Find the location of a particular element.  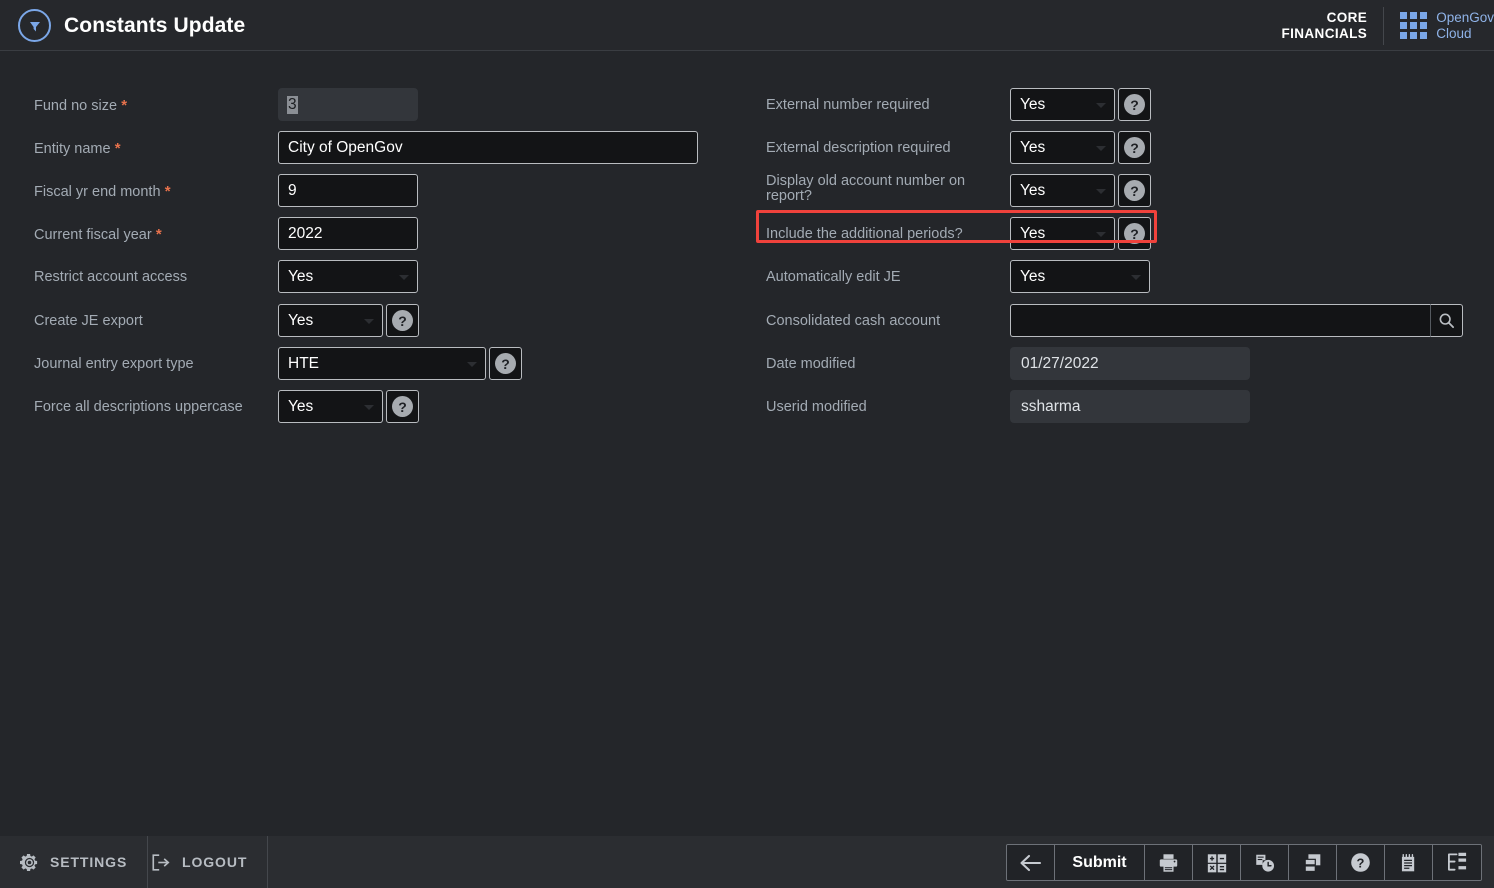

field-control-external-description-required: Yes? is located at coordinates (1080, 147).